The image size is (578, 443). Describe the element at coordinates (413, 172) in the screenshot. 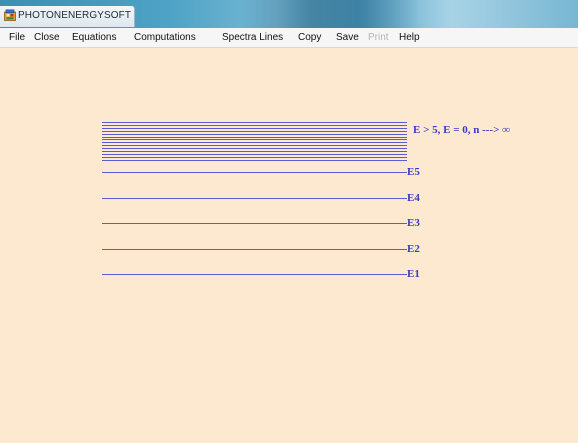

I see `energy-level-label-e5: E5` at that location.